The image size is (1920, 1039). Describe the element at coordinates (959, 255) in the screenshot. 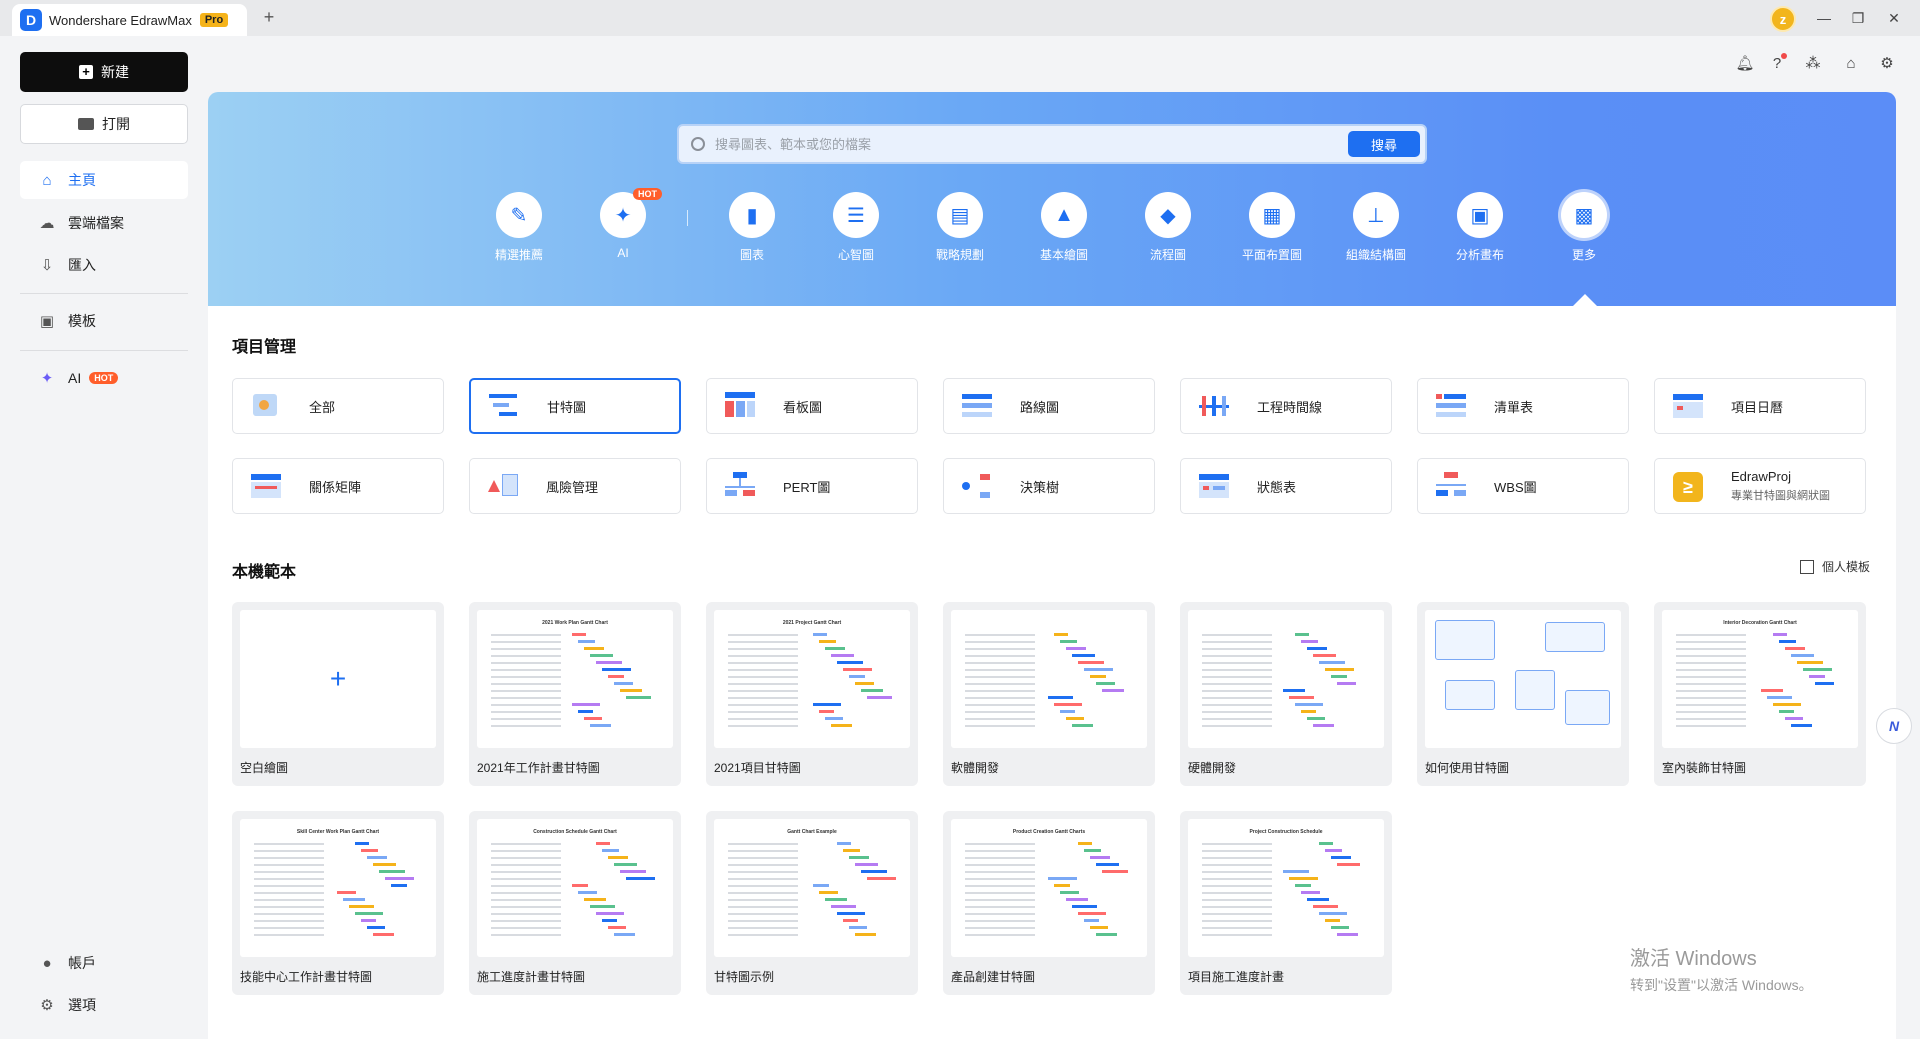

I see `category-label: 戰略規劃` at that location.